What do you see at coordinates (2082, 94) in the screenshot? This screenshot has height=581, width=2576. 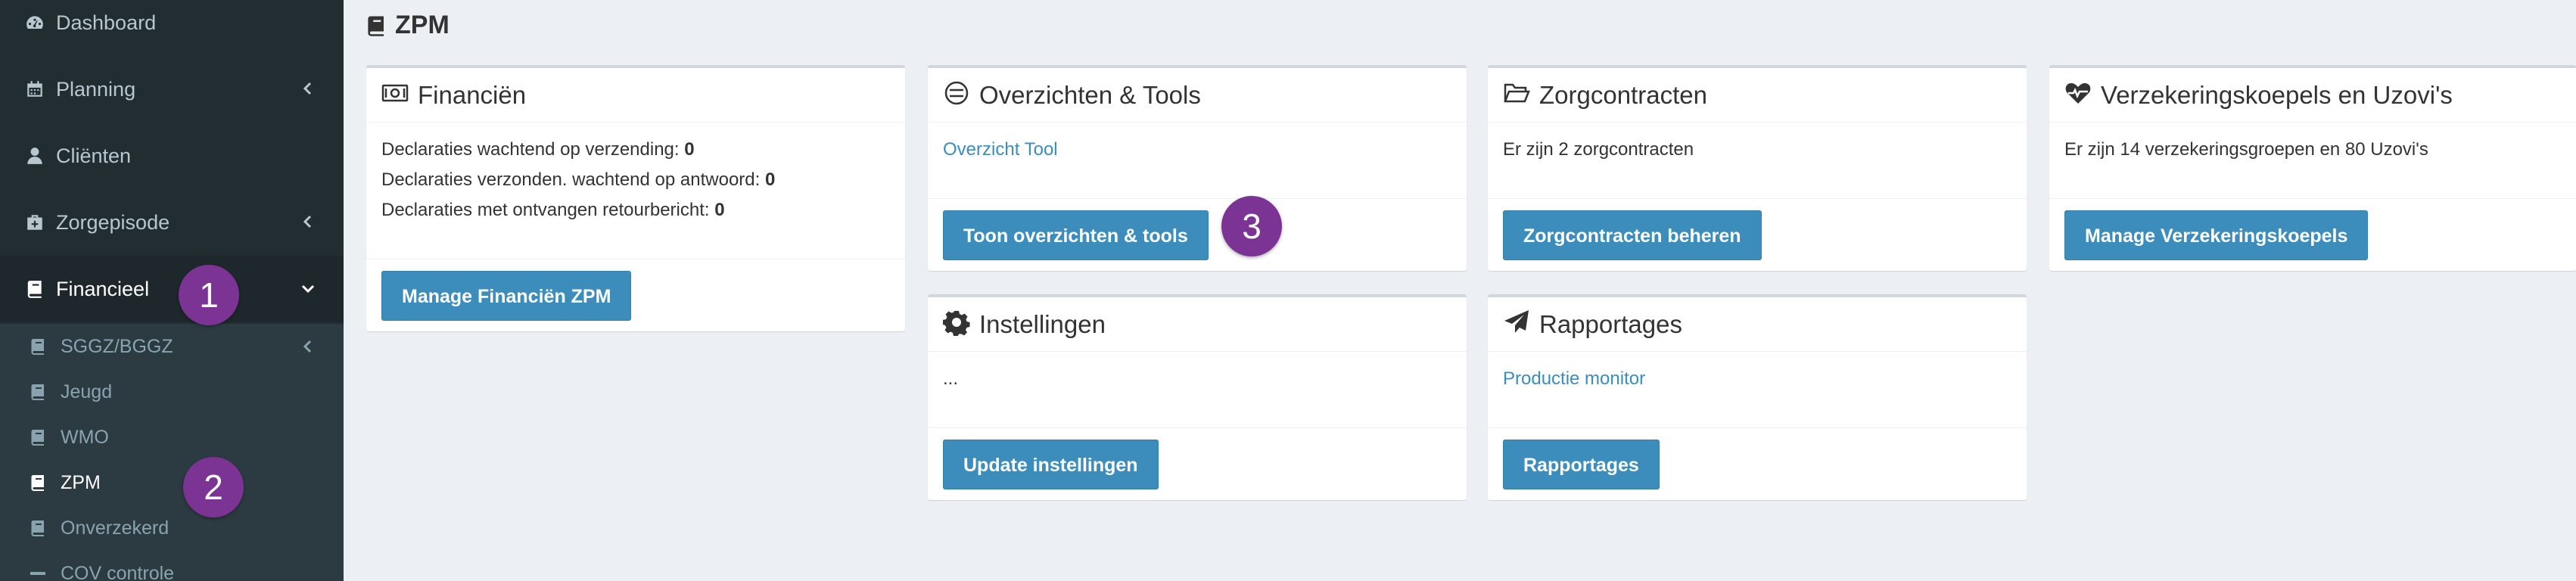 I see `heartbeat-icon` at bounding box center [2082, 94].